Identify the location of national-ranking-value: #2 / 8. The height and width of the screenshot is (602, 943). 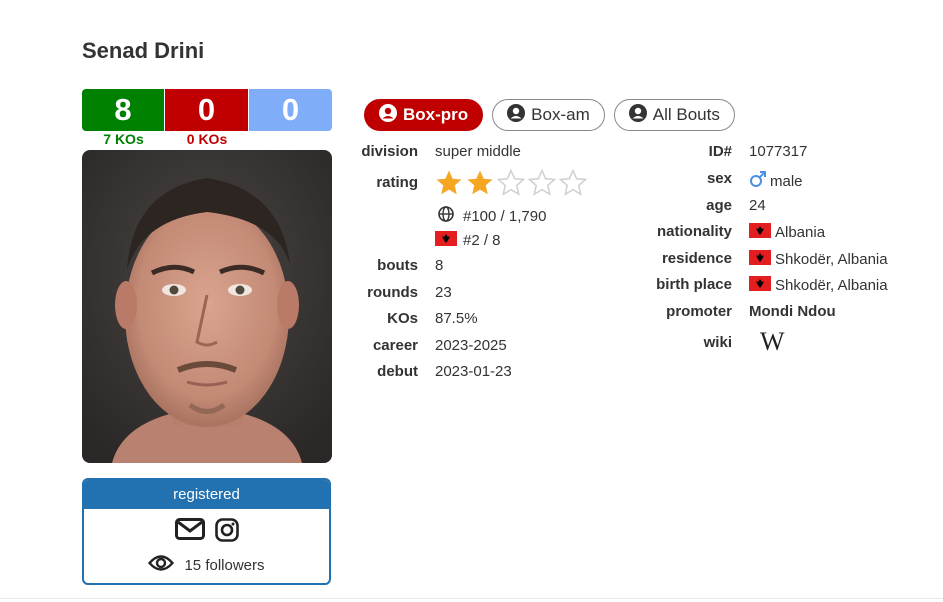
(482, 240).